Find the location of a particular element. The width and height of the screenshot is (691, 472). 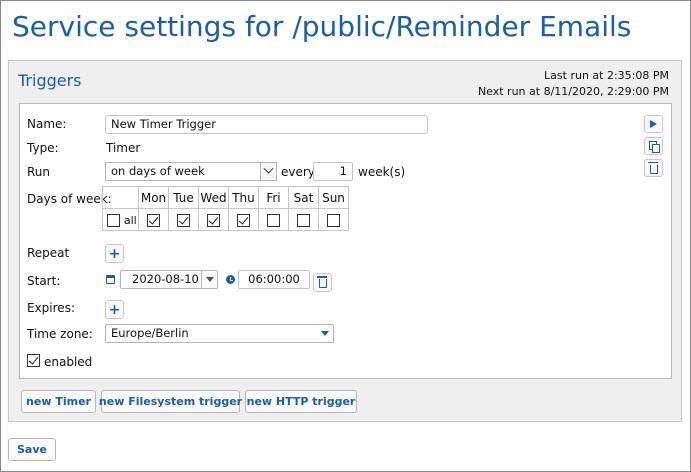

chevron-down-icon is located at coordinates (268, 171).